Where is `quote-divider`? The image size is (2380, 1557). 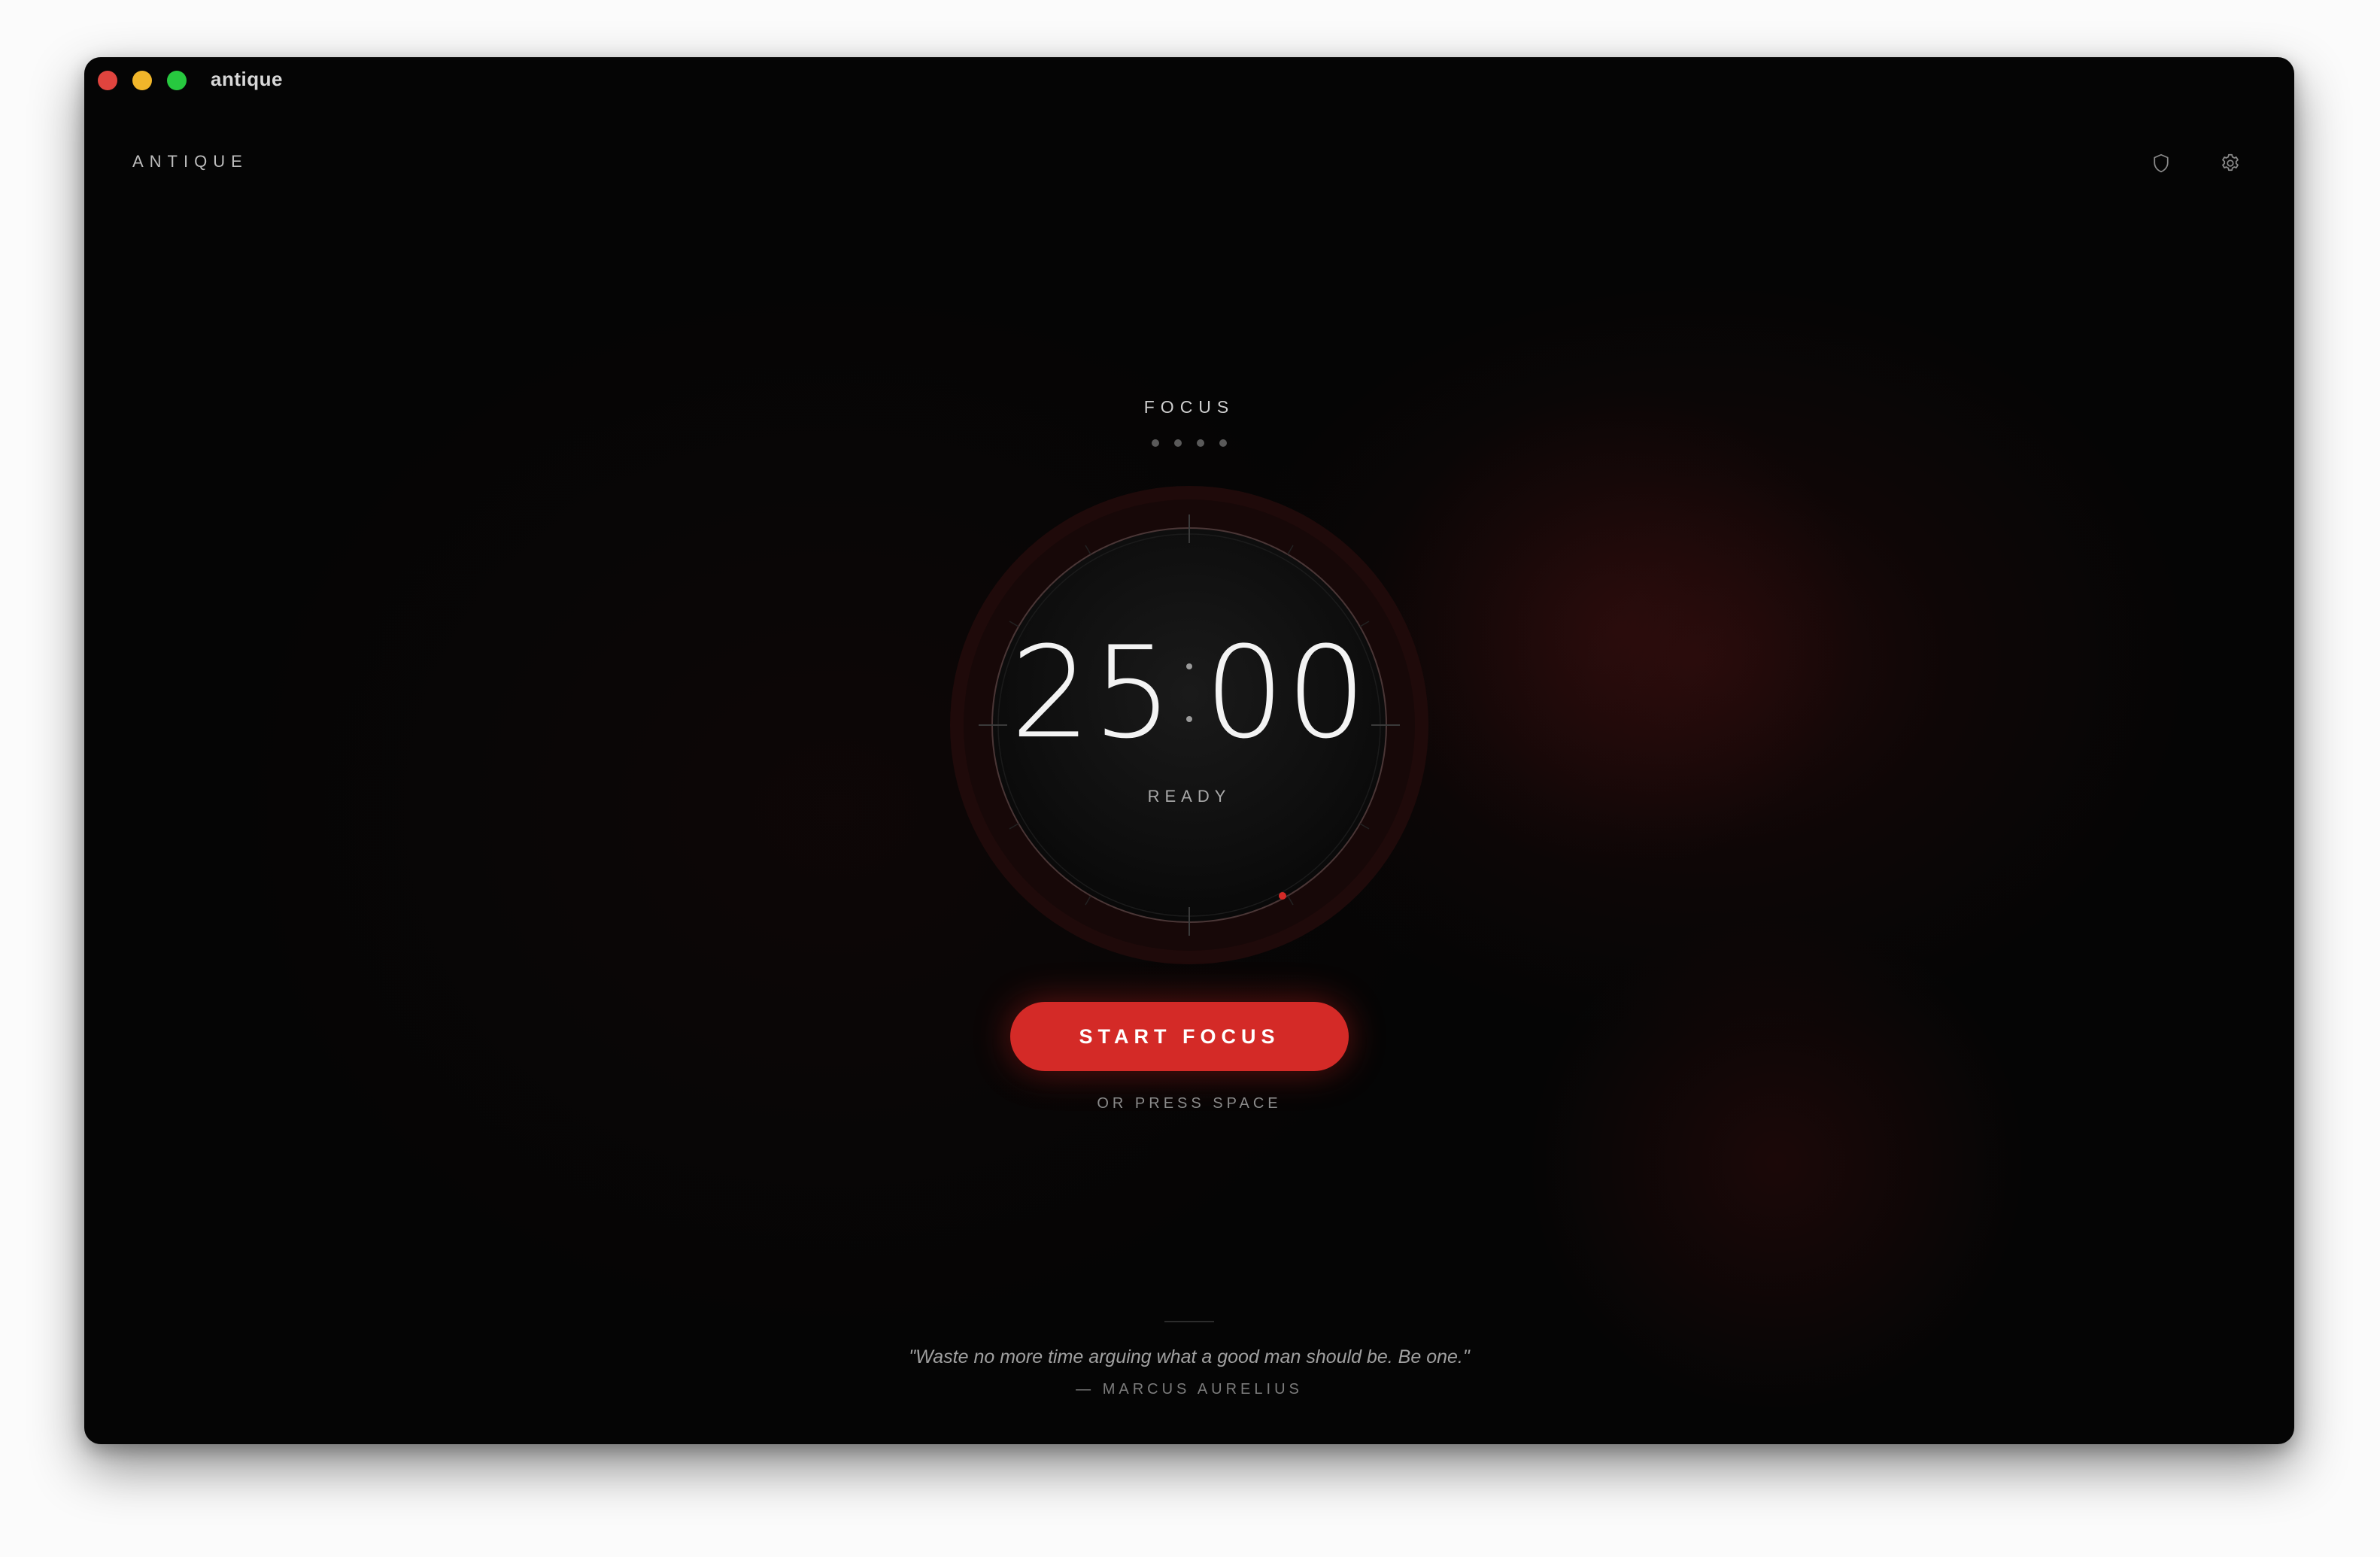 quote-divider is located at coordinates (1189, 1321).